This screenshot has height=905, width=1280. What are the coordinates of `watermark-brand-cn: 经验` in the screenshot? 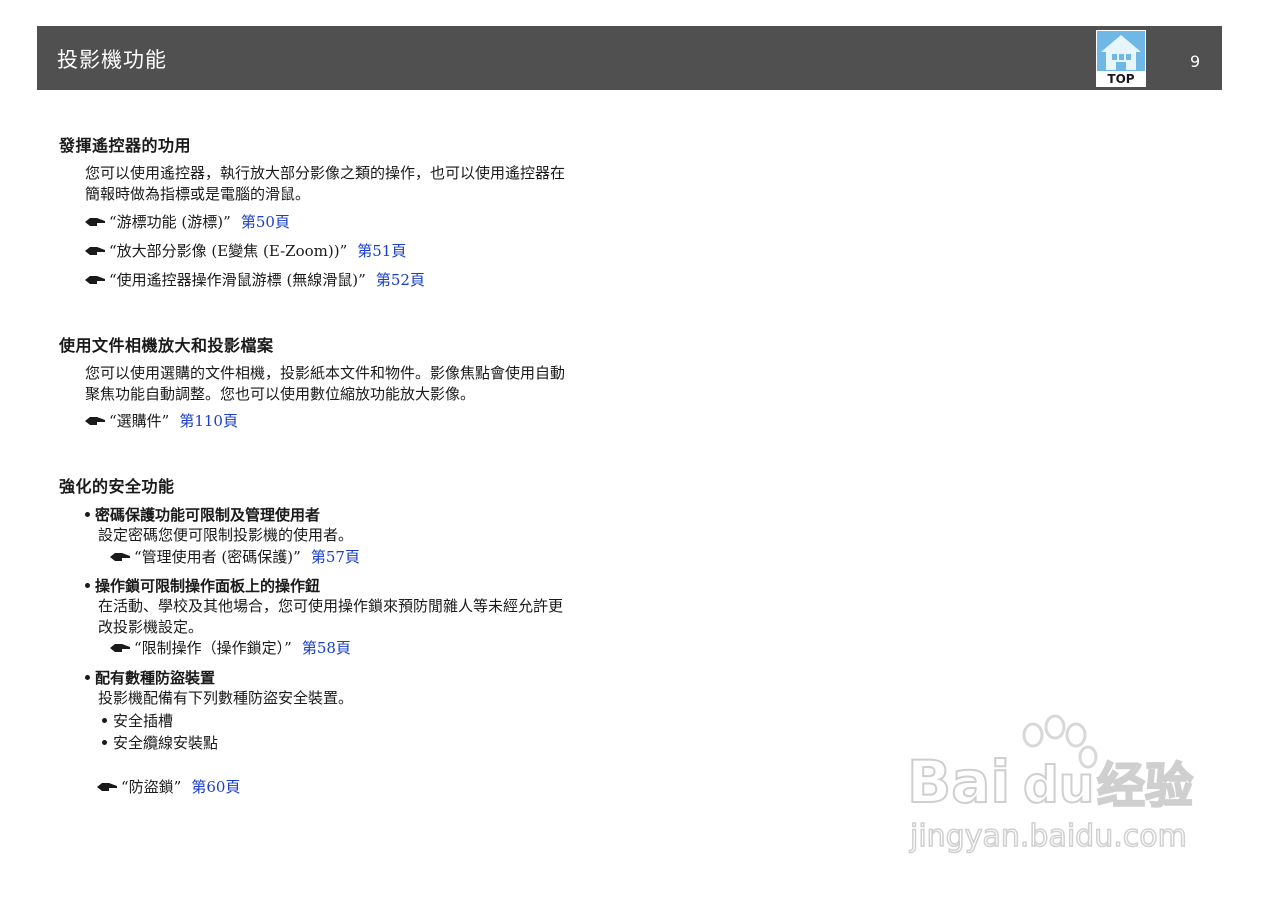 It's located at (1145, 786).